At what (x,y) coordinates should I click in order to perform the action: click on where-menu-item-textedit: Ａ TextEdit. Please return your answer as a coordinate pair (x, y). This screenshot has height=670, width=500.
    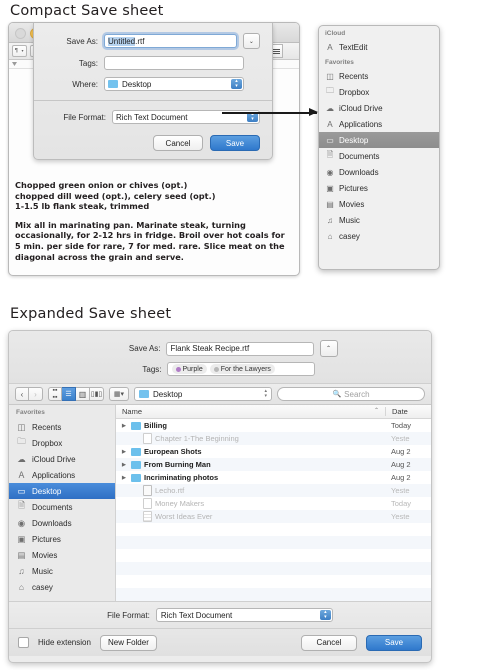
    Looking at the image, I should click on (379, 47).